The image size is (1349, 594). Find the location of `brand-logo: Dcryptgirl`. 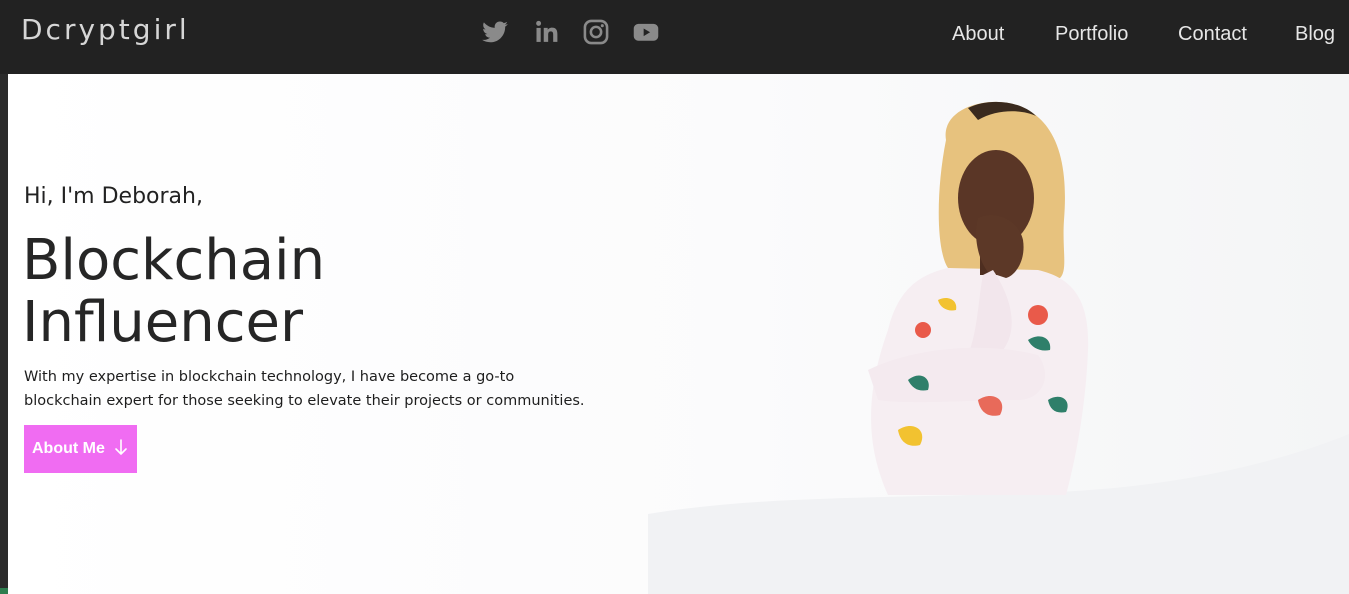

brand-logo: Dcryptgirl is located at coordinates (105, 30).